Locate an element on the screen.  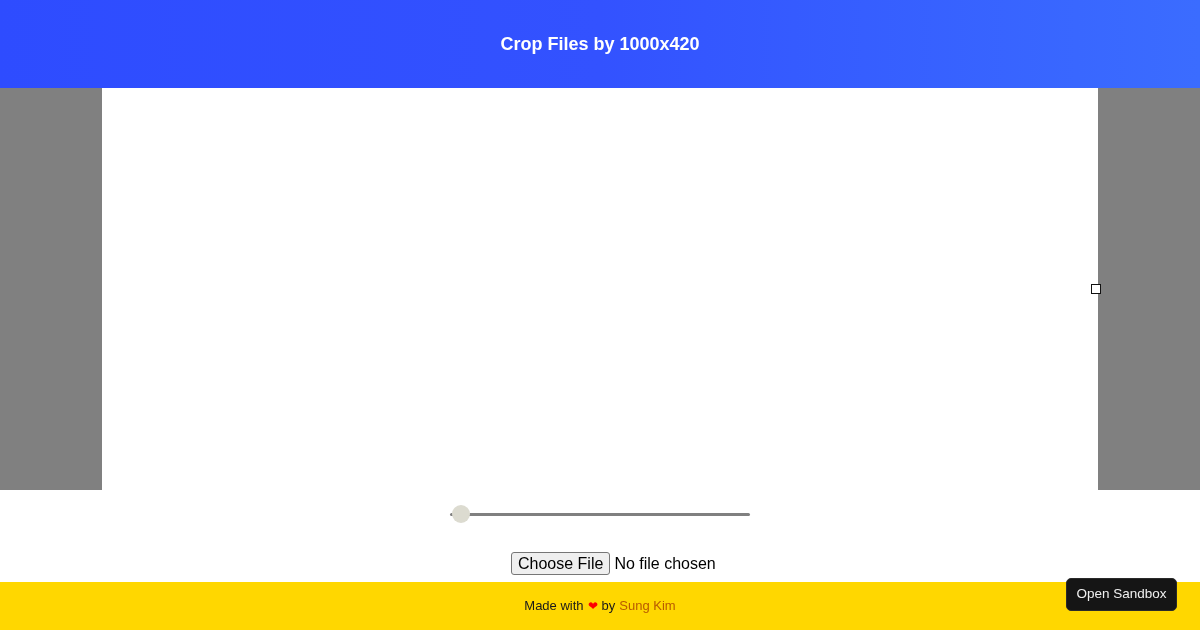
choose-file-button: Choose File is located at coordinates (561, 563).